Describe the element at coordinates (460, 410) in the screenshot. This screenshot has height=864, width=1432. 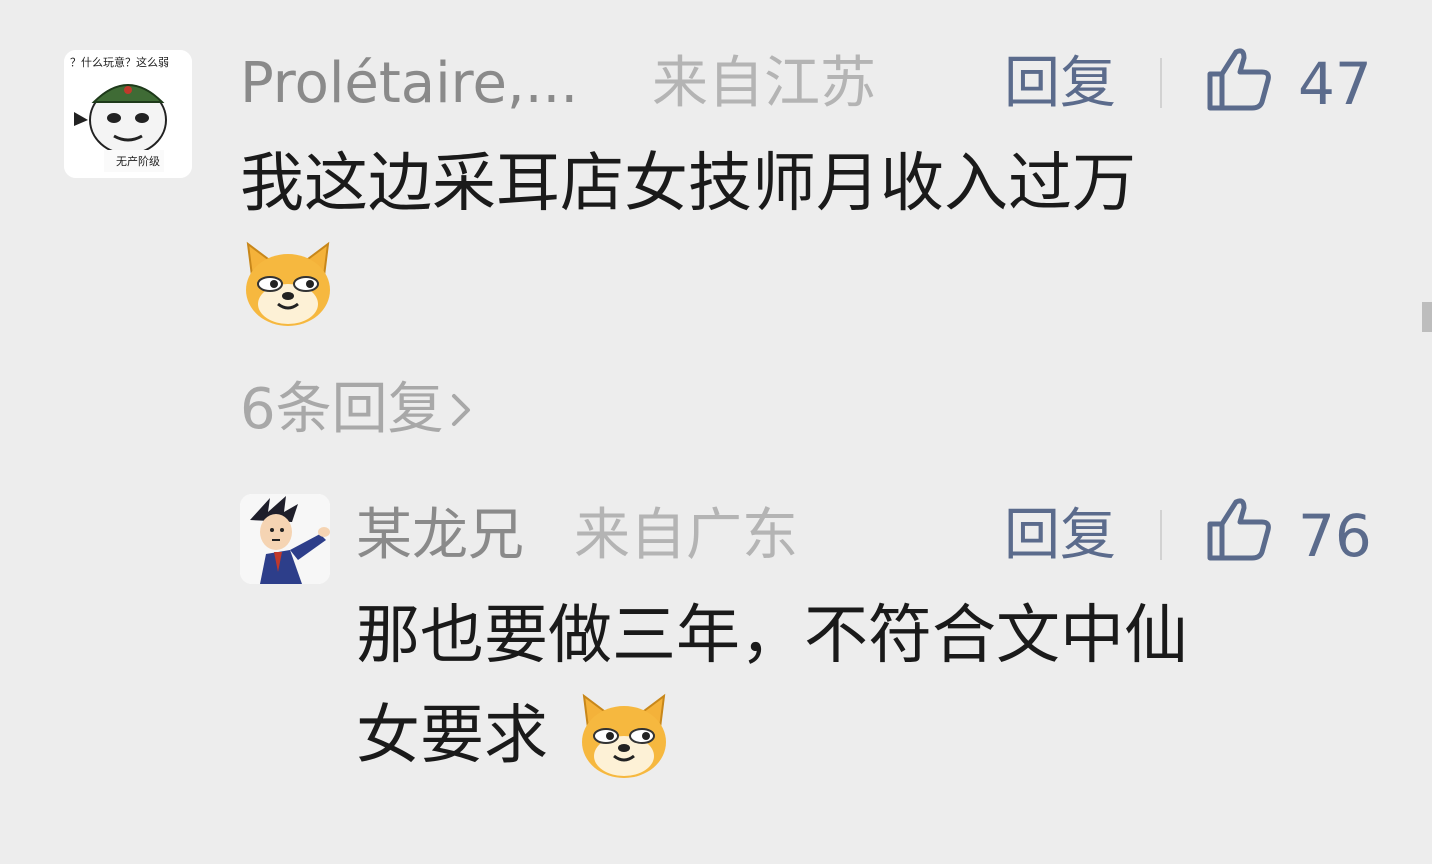
I see `chevron-right-icon` at that location.